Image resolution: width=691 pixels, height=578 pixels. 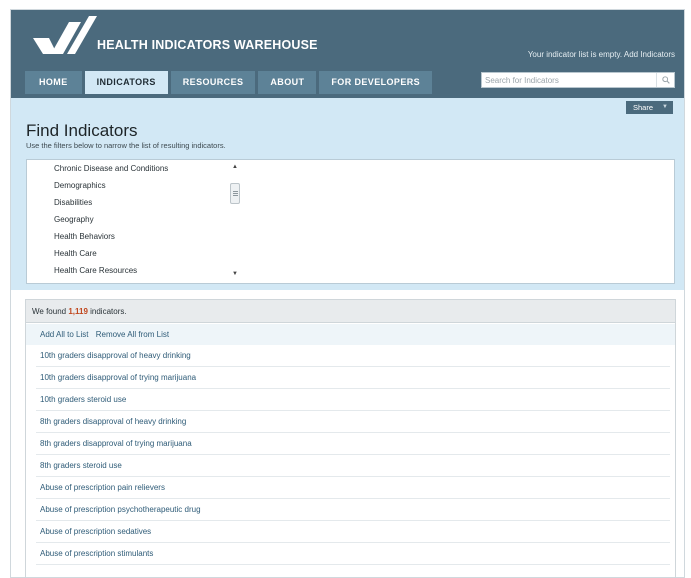 I want to click on filter-item: Health Behaviors, so click(x=84, y=236).